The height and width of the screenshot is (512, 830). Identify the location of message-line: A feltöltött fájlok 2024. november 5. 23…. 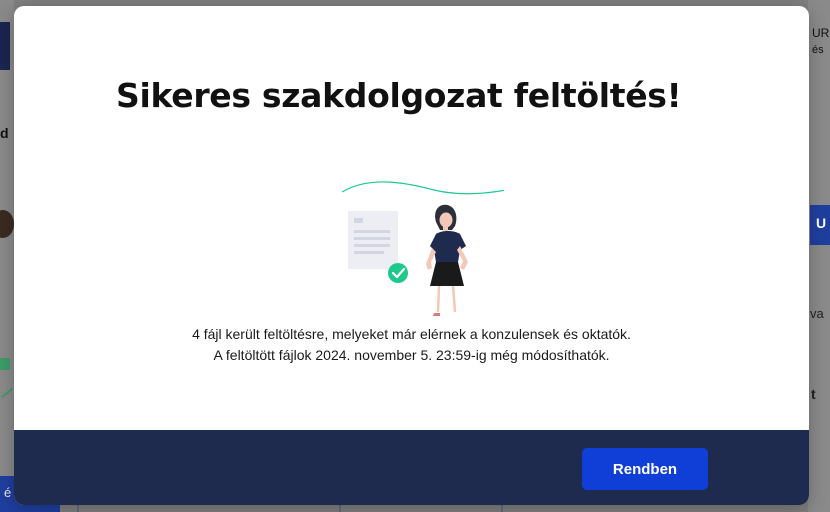
(411, 355).